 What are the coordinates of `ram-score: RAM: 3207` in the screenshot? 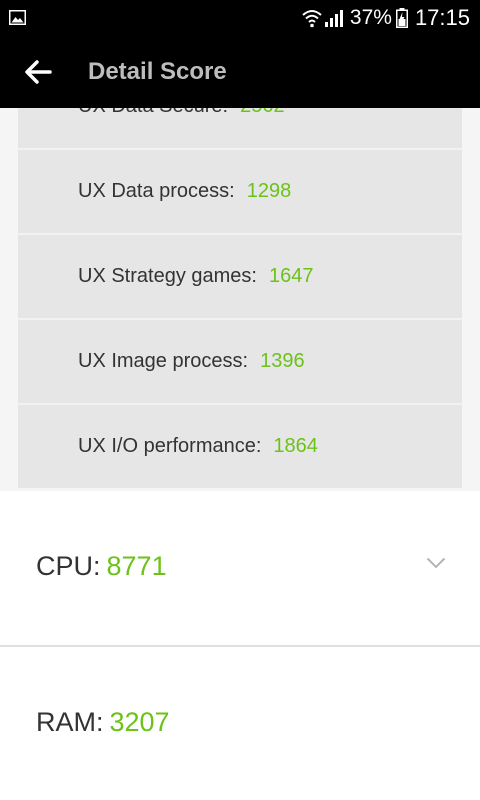 It's located at (103, 722).